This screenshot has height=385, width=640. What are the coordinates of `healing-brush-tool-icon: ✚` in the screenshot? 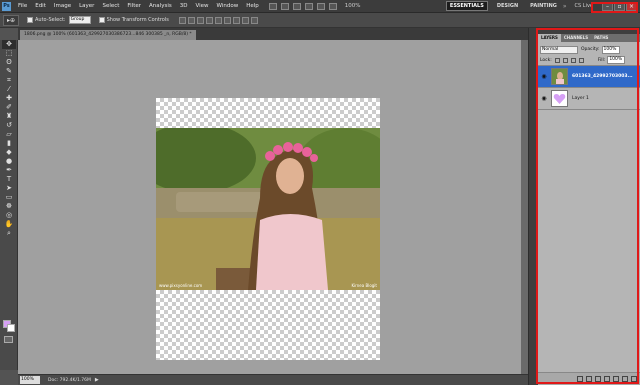 It's located at (9, 98).